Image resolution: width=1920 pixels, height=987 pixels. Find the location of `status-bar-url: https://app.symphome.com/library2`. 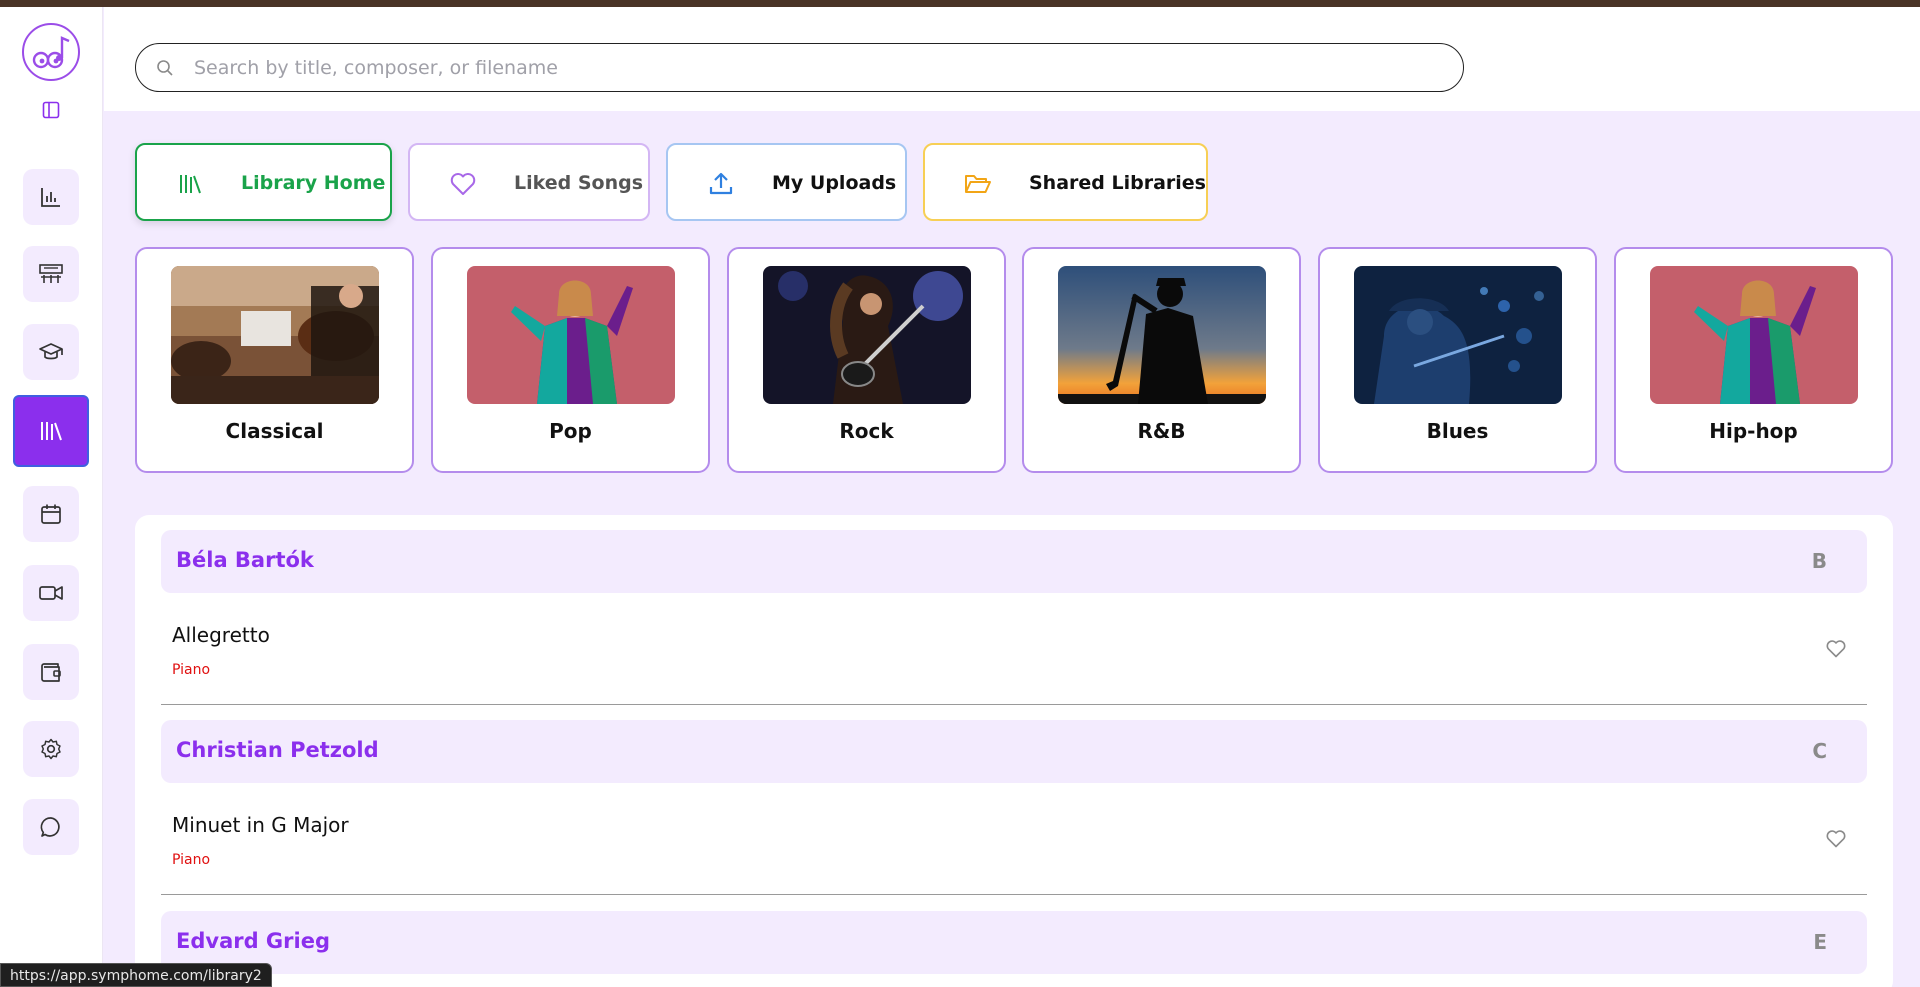

status-bar-url: https://app.symphome.com/library2 is located at coordinates (136, 975).